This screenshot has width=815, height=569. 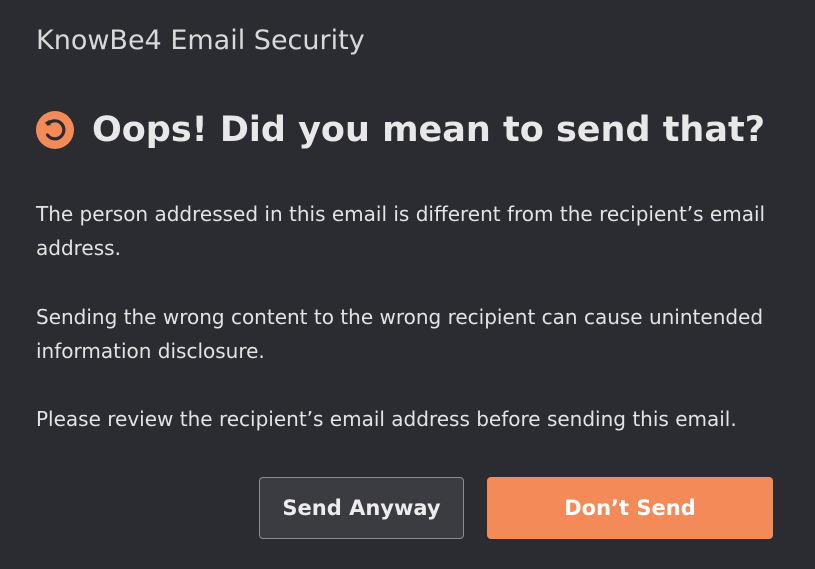 I want to click on send-anyway-button: Send Anyway, so click(x=361, y=508).